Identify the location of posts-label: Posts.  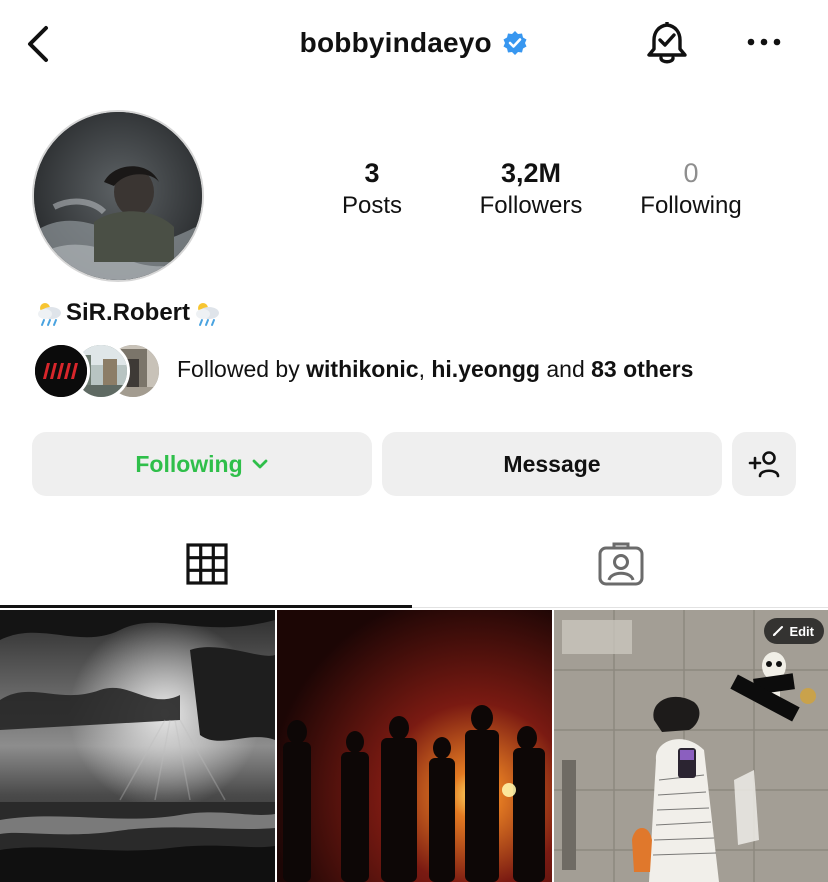
(372, 205).